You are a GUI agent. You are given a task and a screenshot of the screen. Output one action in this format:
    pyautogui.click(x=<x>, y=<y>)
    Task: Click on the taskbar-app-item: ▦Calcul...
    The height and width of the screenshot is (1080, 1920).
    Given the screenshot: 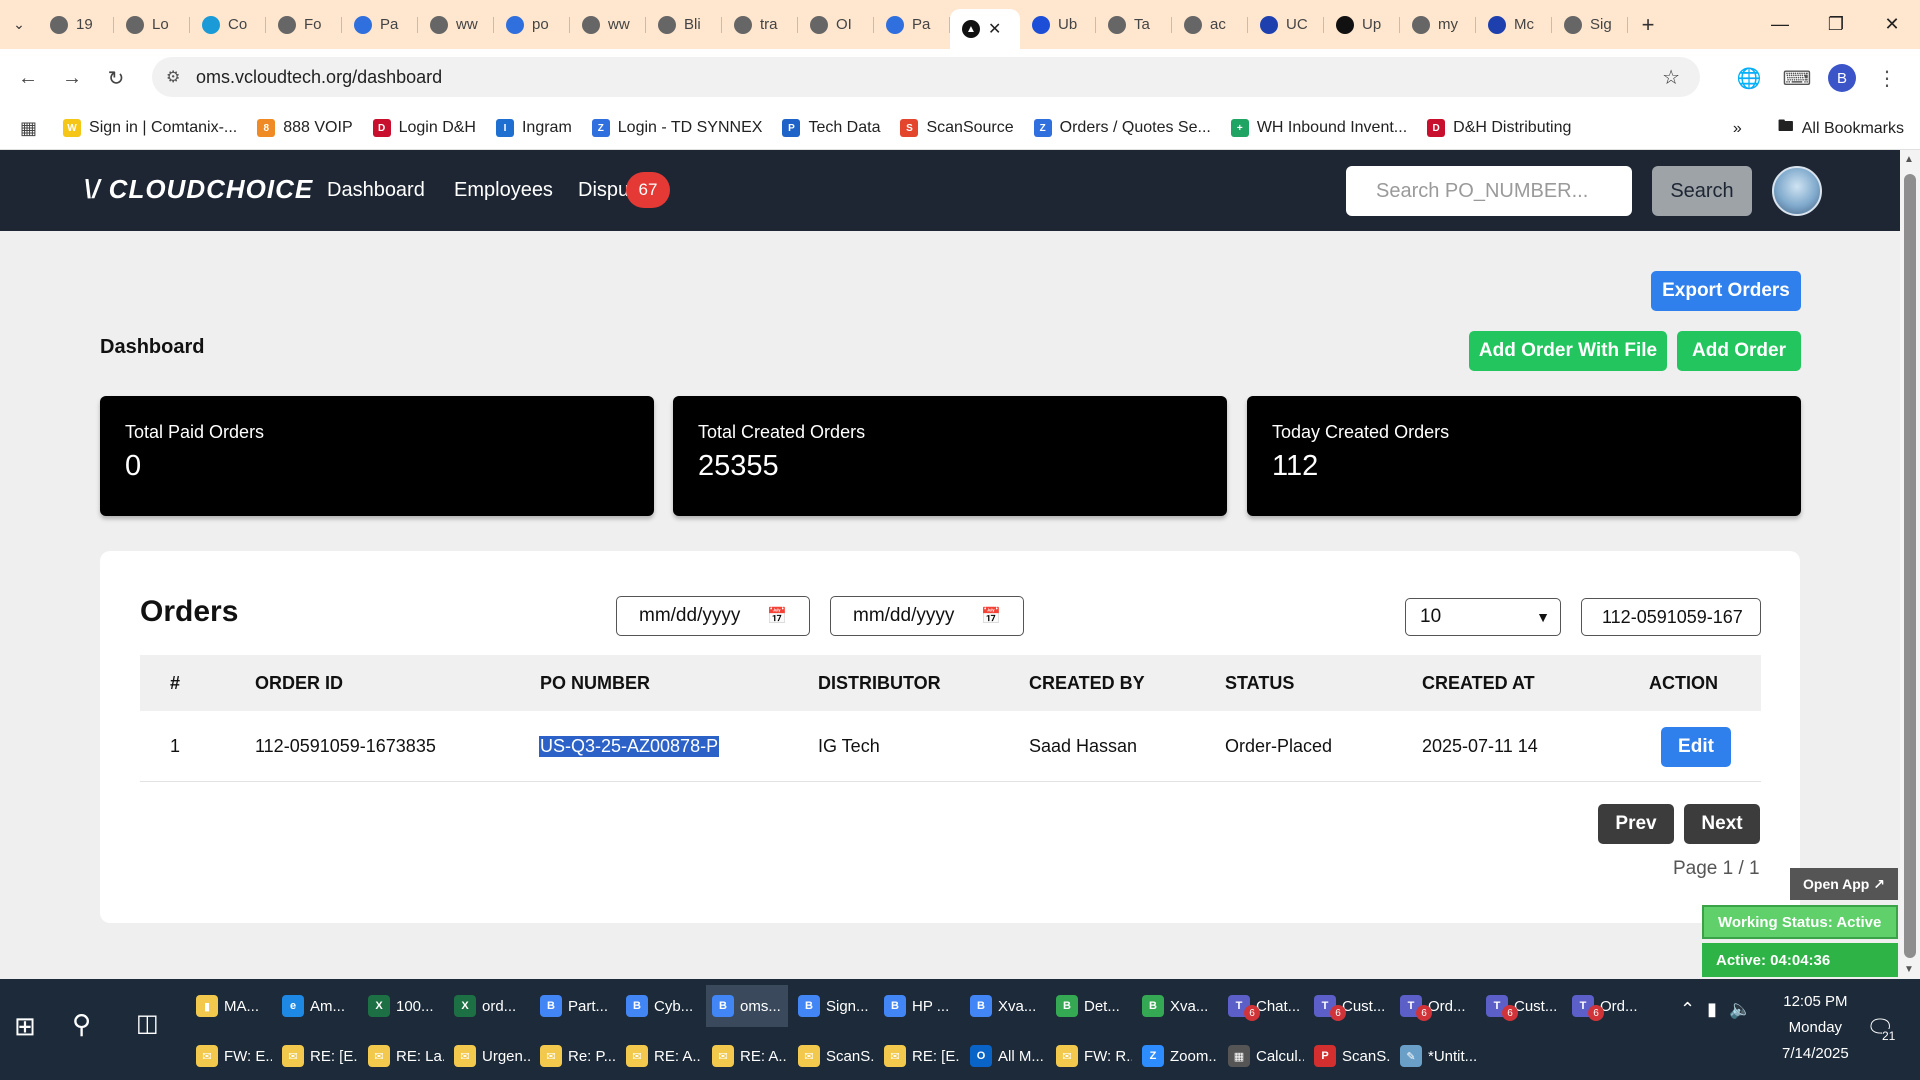 What is the action you would take?
    pyautogui.click(x=1263, y=1056)
    